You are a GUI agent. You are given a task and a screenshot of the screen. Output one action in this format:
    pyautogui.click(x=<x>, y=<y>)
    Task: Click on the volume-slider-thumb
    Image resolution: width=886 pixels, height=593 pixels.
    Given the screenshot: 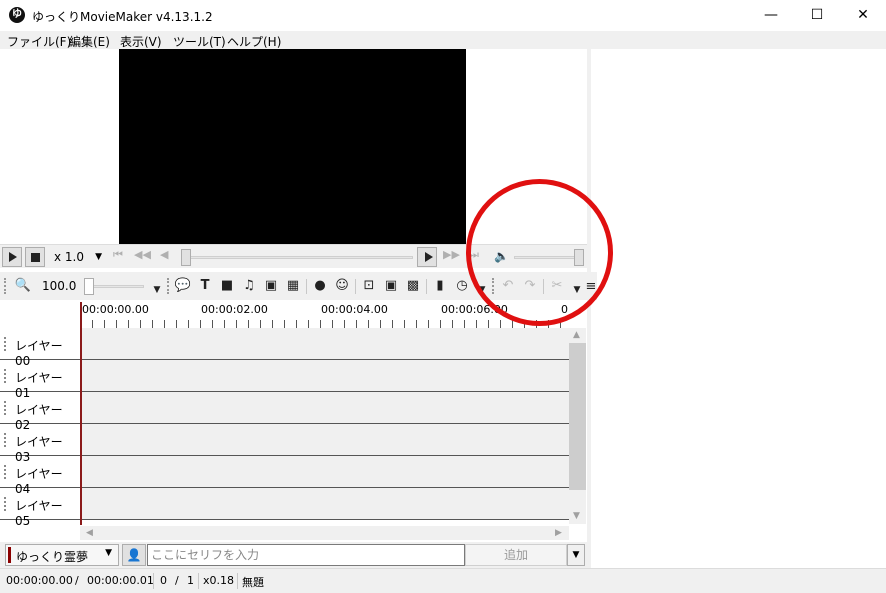 What is the action you would take?
    pyautogui.click(x=579, y=257)
    